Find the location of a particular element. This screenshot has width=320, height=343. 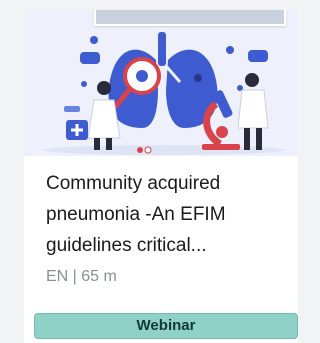

shield-icon is located at coordinates (77, 130).